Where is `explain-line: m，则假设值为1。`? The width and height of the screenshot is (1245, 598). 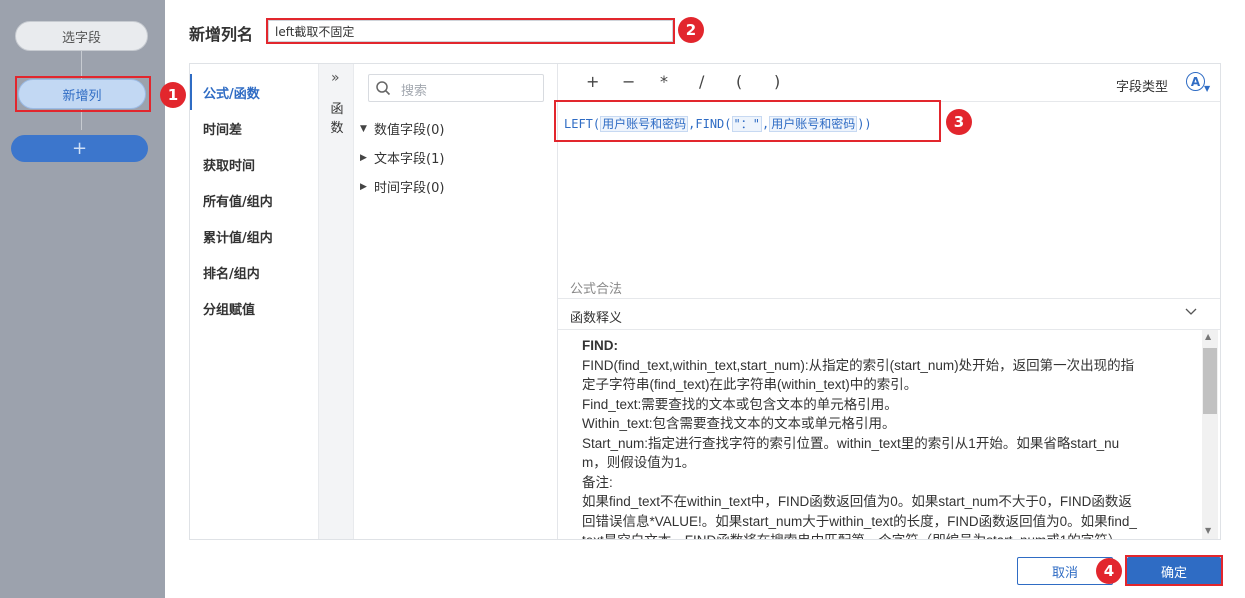 explain-line: m，则假设值为1。 is located at coordinates (639, 462).